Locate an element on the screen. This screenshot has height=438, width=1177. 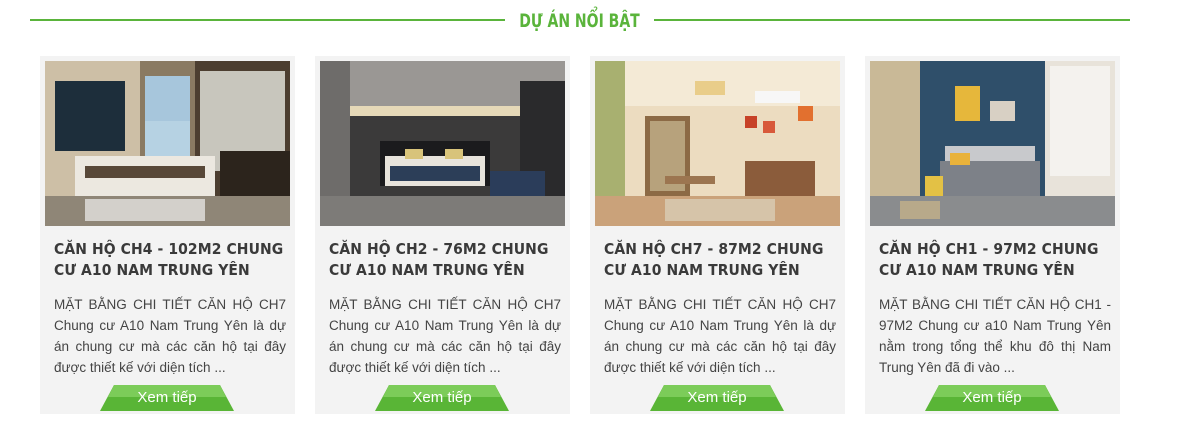
project-thumbnail-kids-bedroom is located at coordinates (992, 143).